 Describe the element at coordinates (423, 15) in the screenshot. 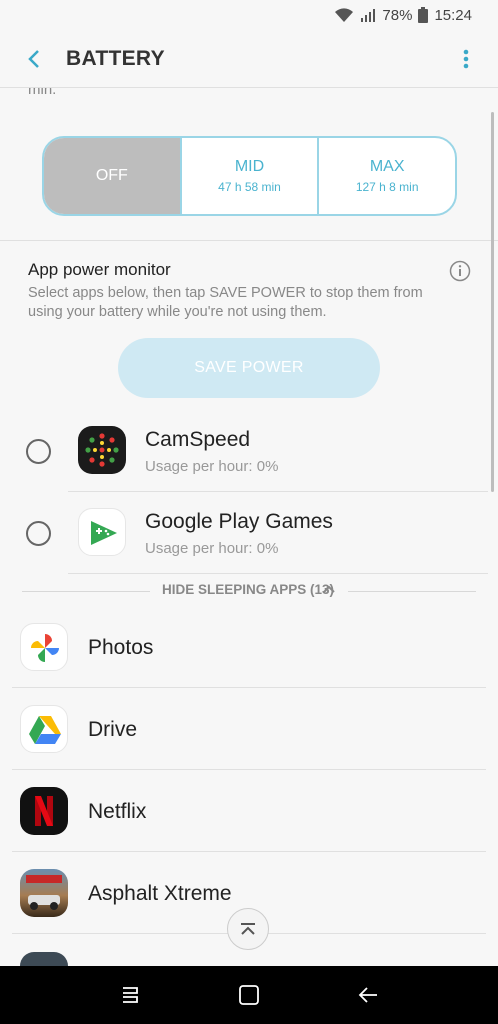

I see `battery-icon` at that location.